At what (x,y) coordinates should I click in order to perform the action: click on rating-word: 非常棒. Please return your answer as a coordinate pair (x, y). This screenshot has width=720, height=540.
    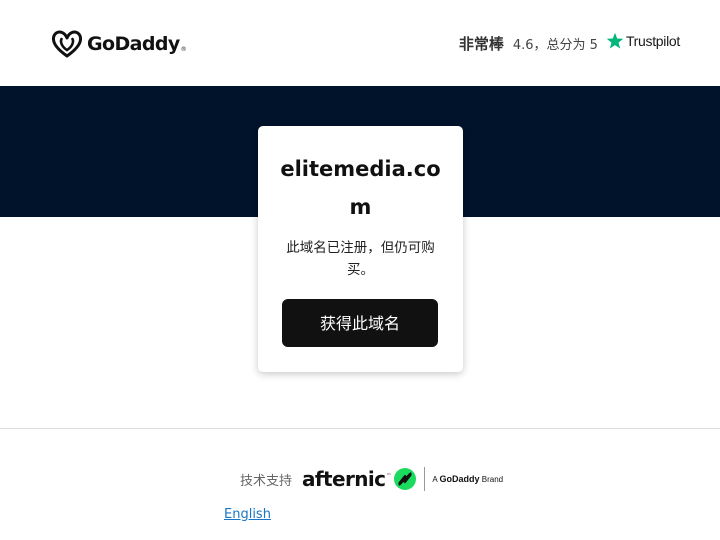
    Looking at the image, I should click on (481, 43).